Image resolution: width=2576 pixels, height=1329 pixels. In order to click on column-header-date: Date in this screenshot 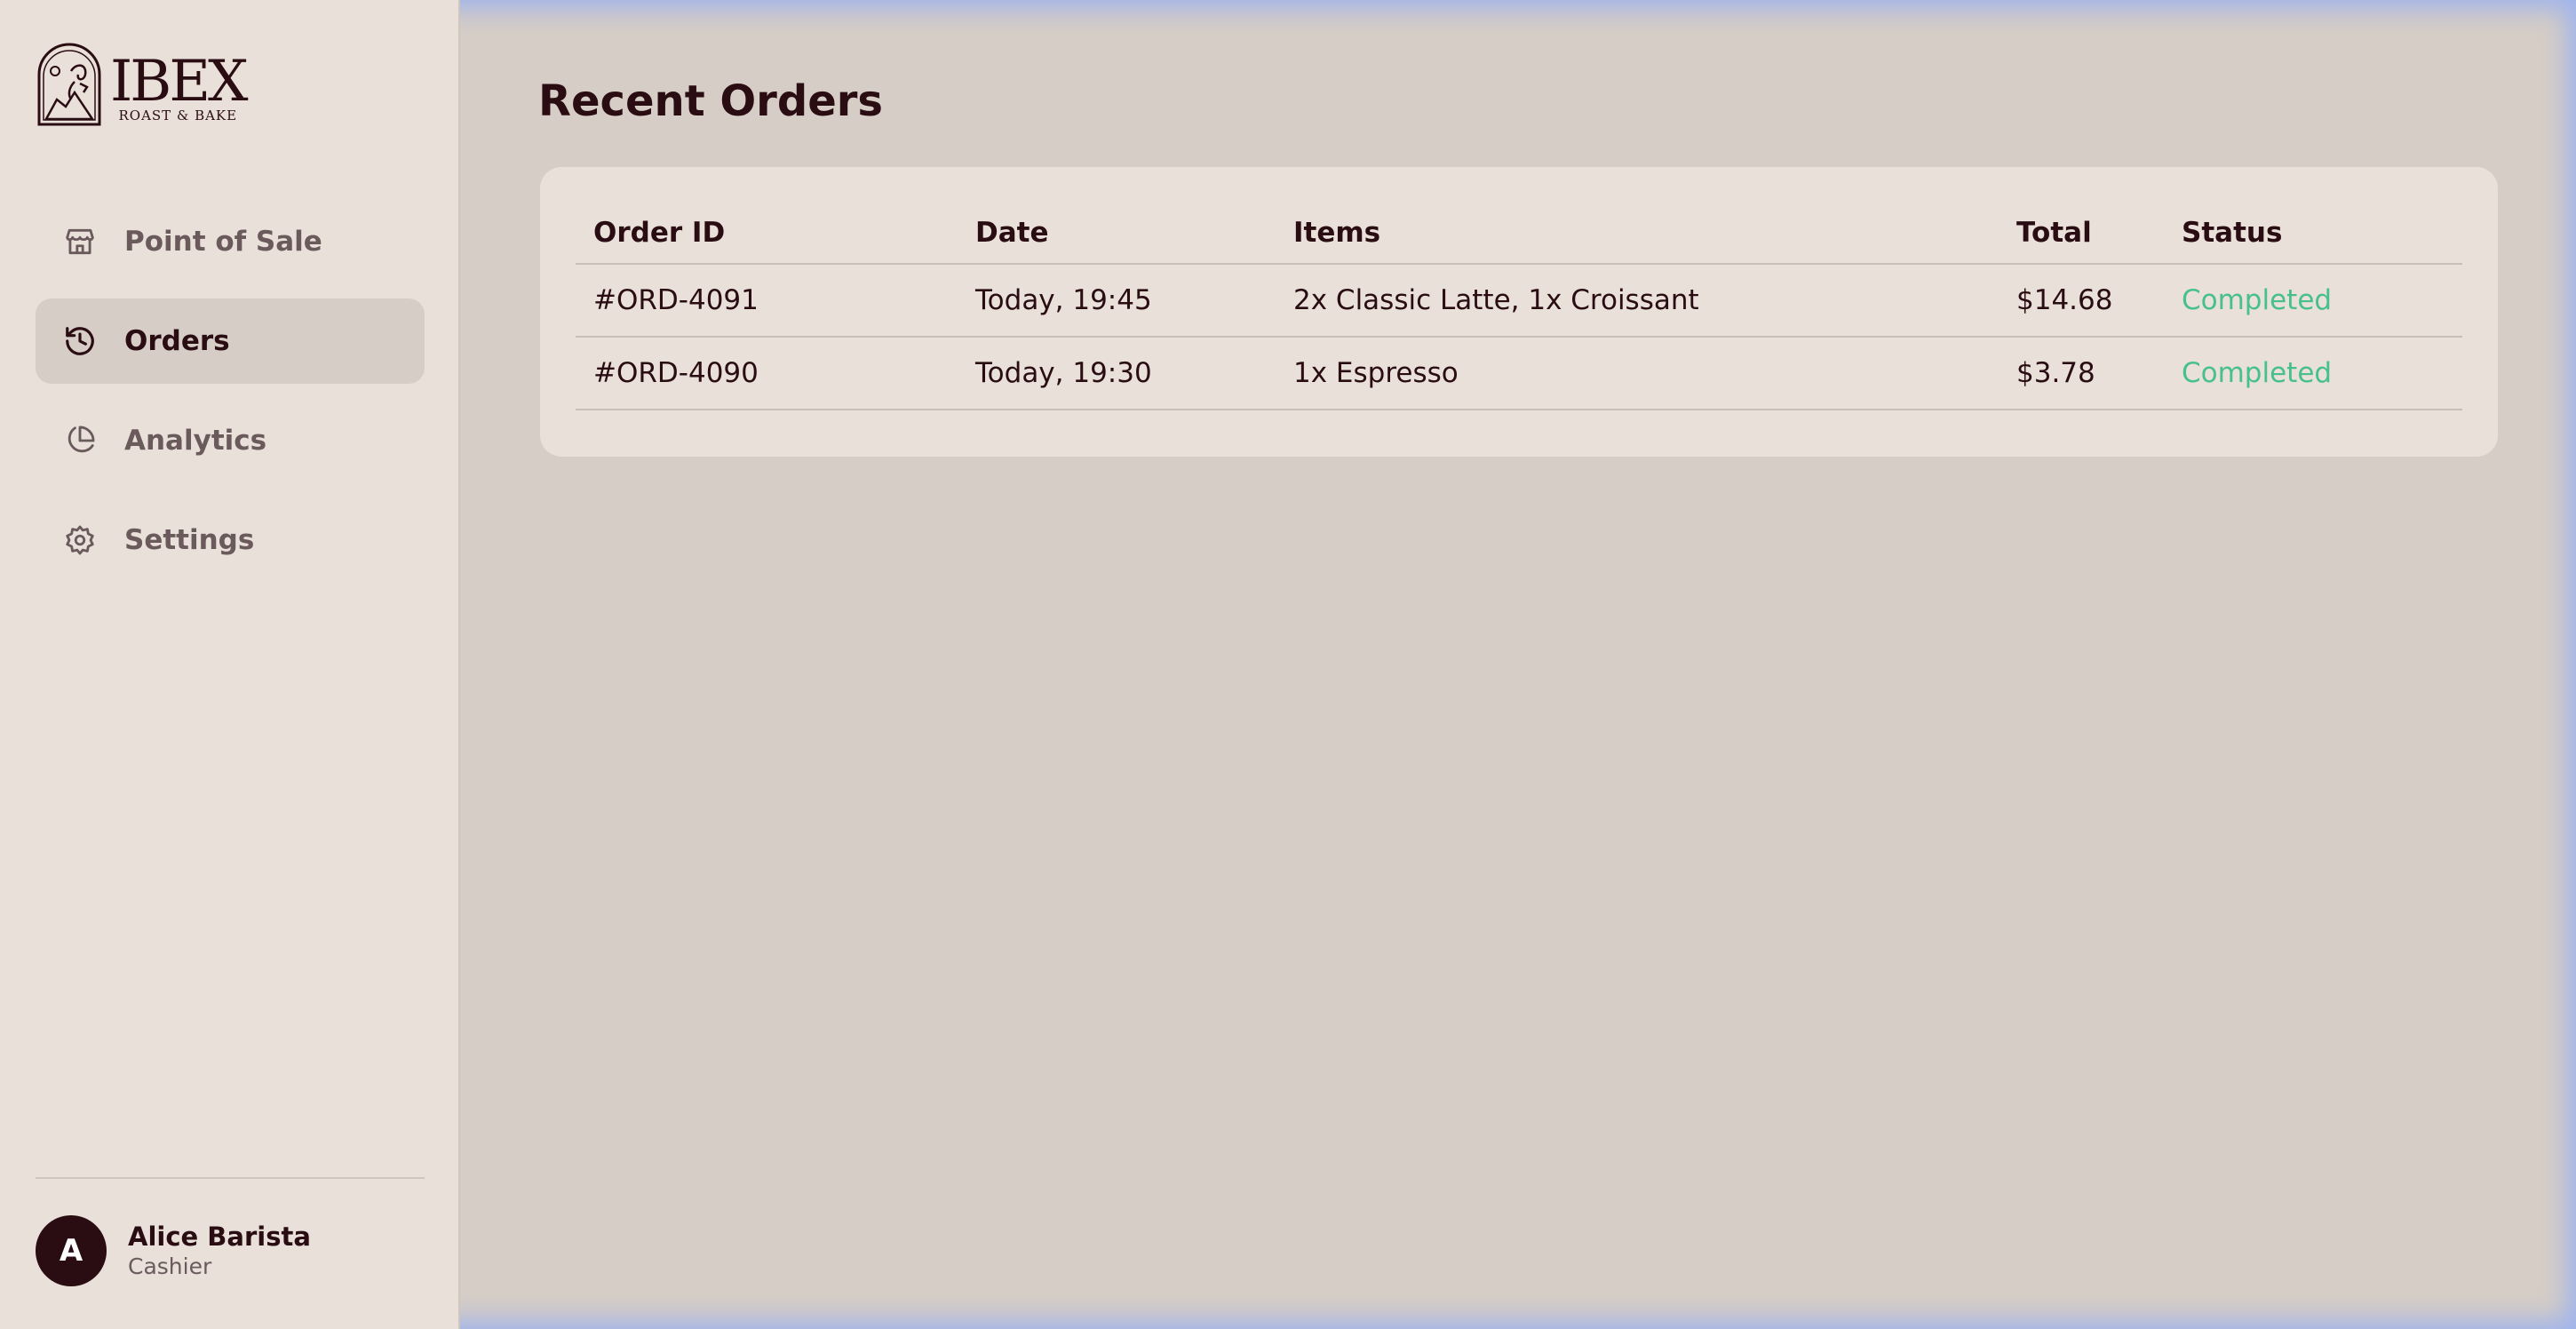, I will do `click(1117, 234)`.